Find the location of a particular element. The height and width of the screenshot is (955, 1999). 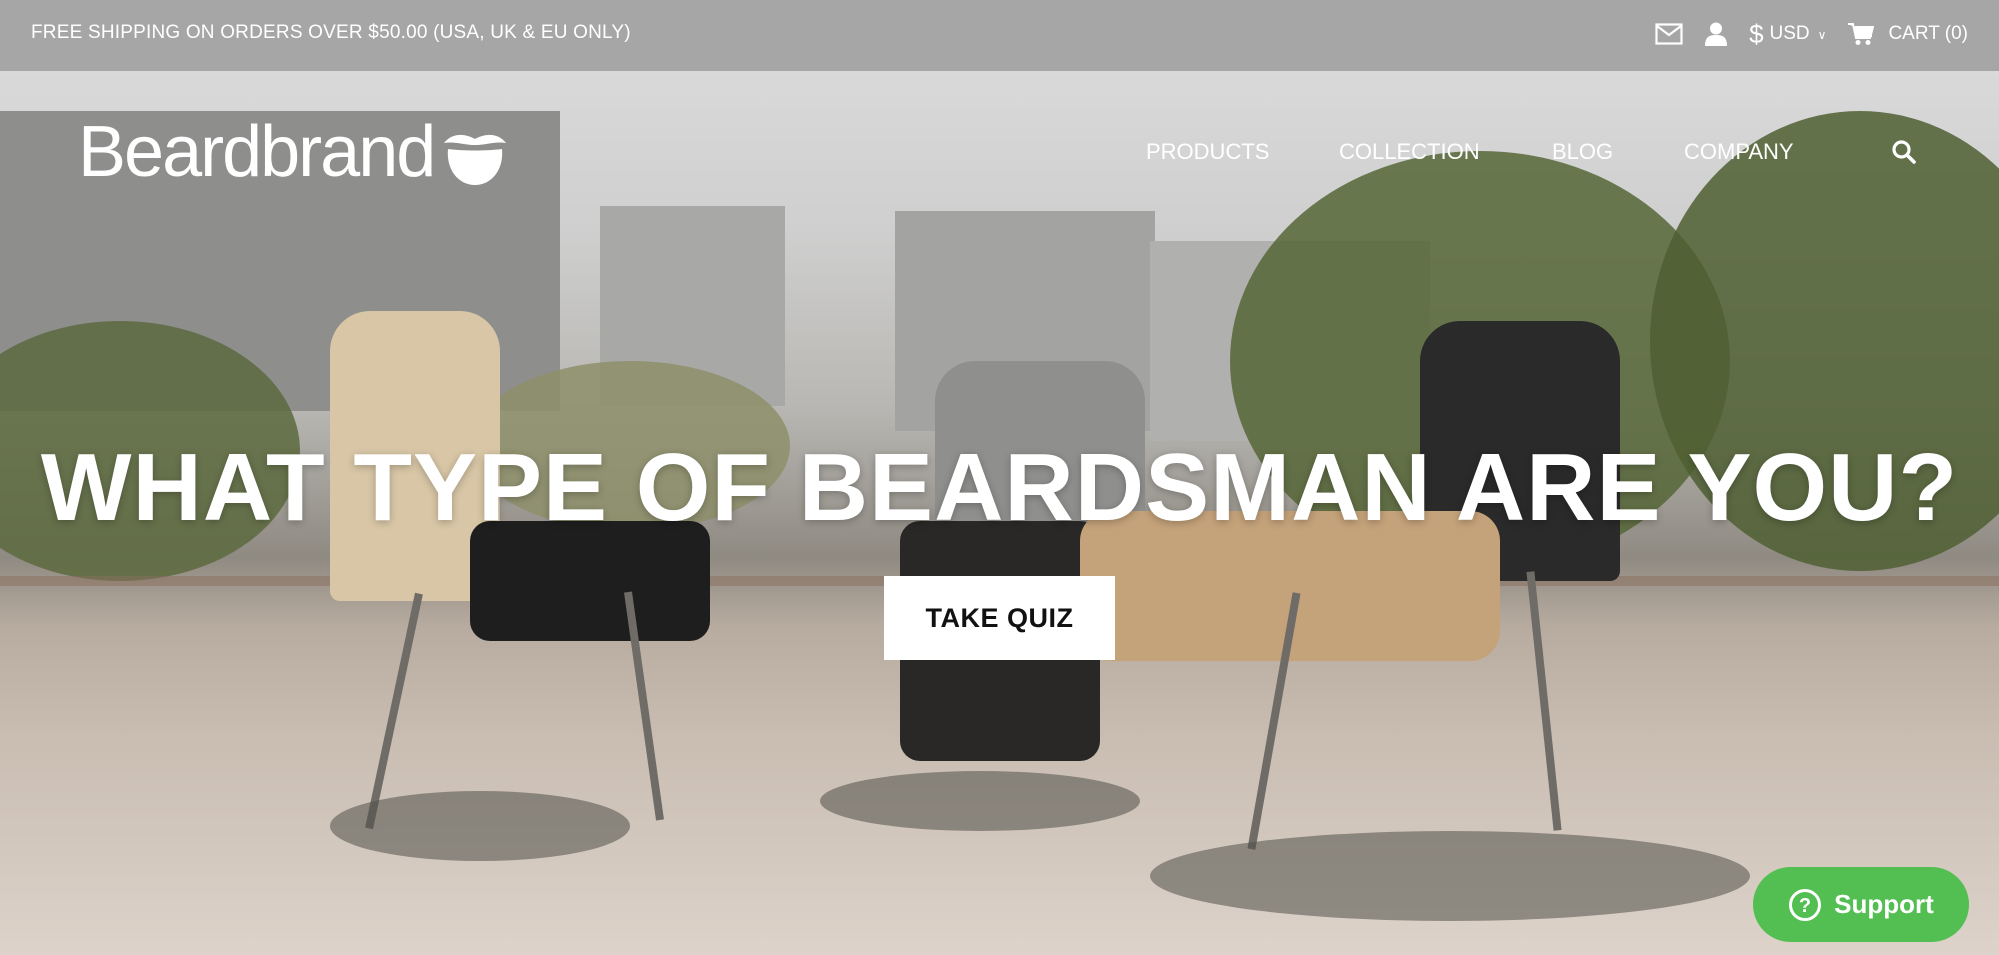

help-question-icon: ? is located at coordinates (1805, 904).